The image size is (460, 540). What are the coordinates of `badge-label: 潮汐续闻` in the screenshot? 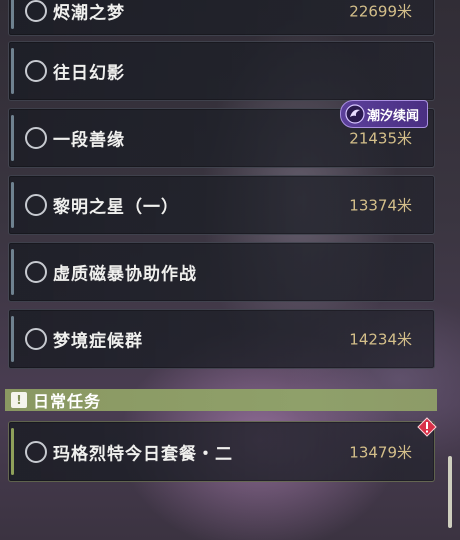 It's located at (393, 116).